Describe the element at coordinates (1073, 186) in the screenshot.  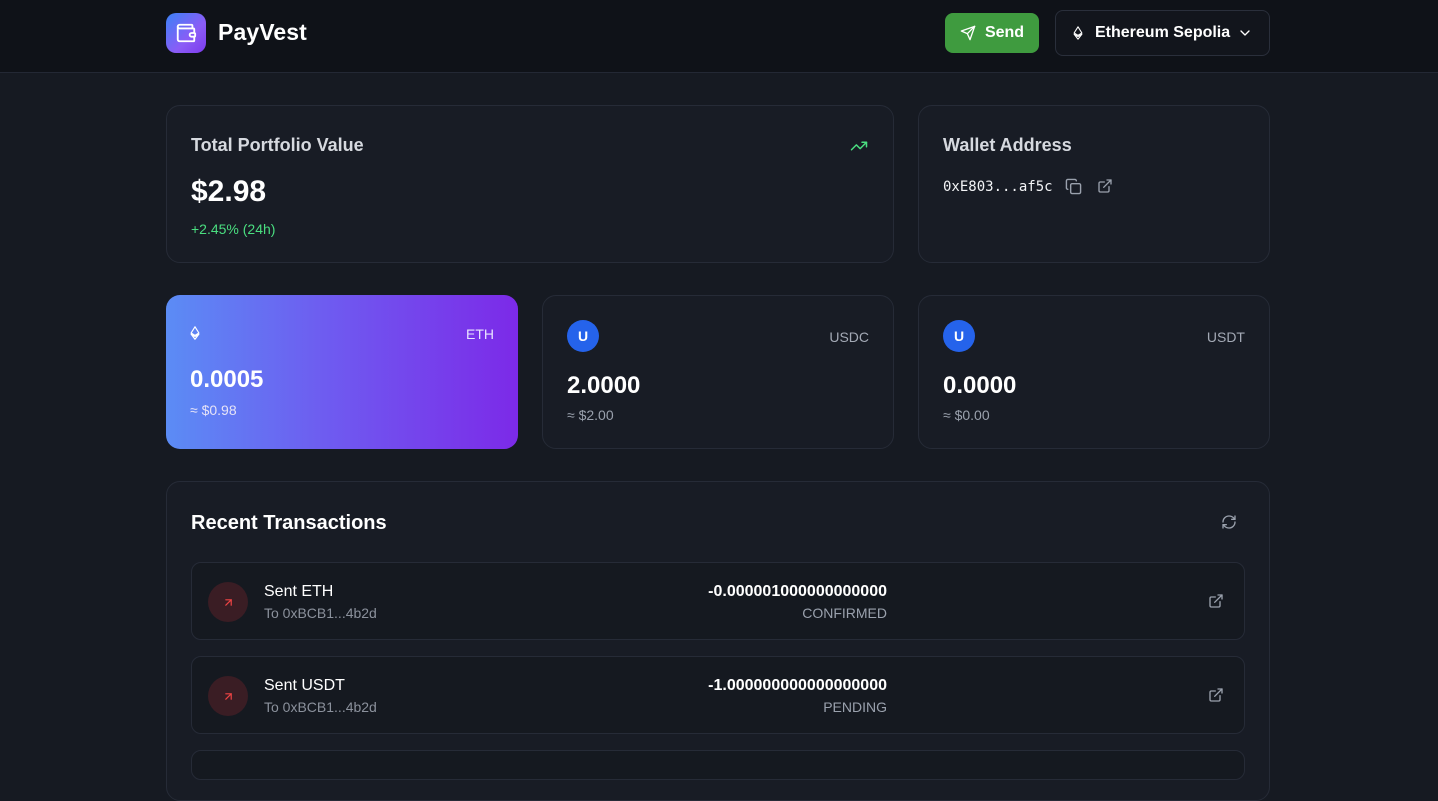
I see `copy-icon` at that location.